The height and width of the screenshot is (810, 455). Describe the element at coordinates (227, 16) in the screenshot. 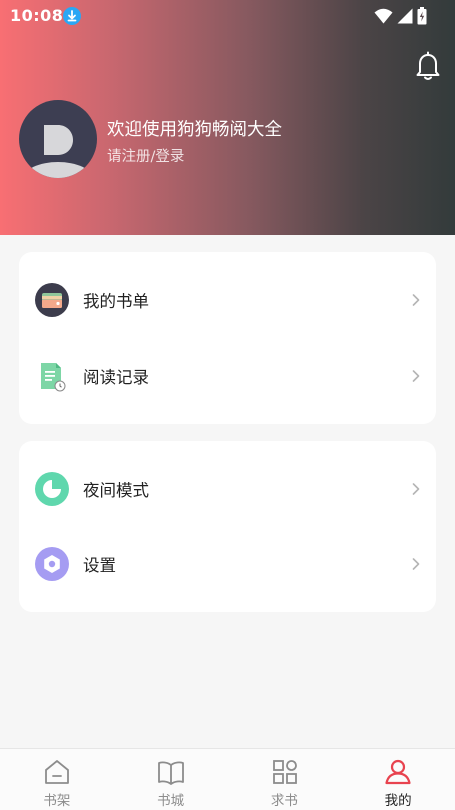

I see `status-bar: 10:08` at that location.